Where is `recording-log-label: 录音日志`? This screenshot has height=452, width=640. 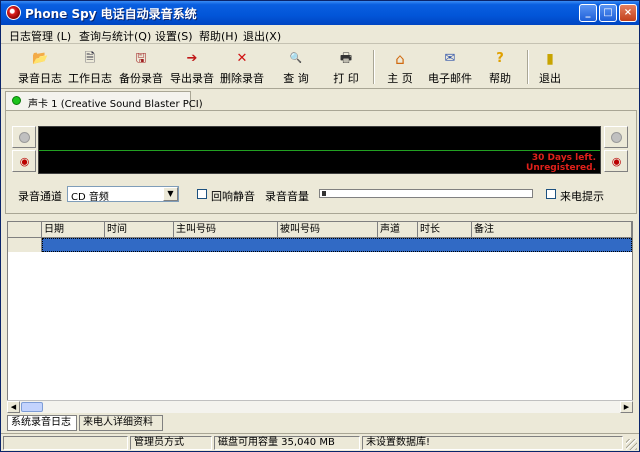
recording-log-label: 录音日志 is located at coordinates (40, 78).